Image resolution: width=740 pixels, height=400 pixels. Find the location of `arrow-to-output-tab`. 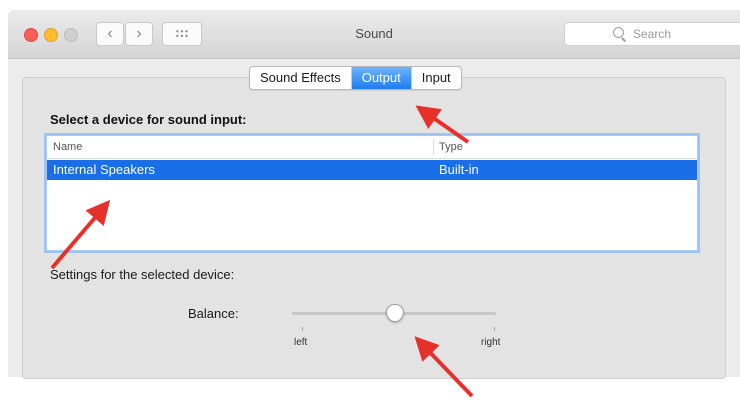

arrow-to-output-tab is located at coordinates (442, 124).